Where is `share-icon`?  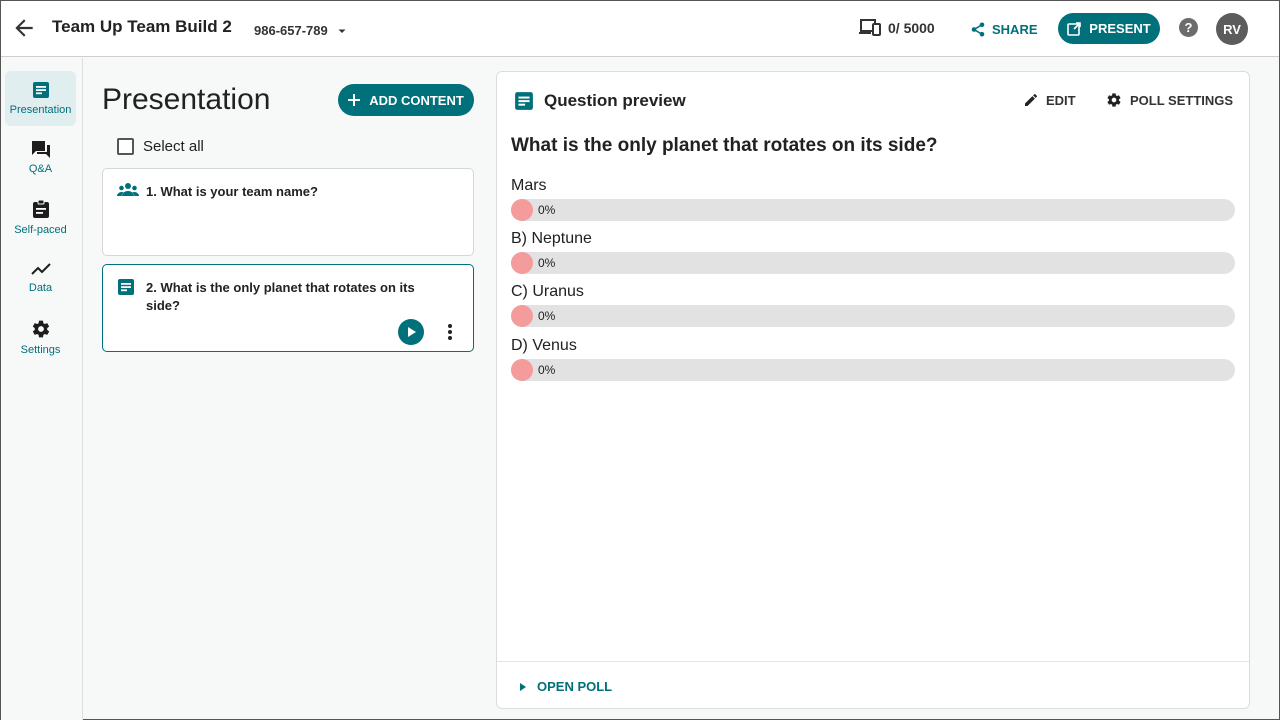 share-icon is located at coordinates (978, 29).